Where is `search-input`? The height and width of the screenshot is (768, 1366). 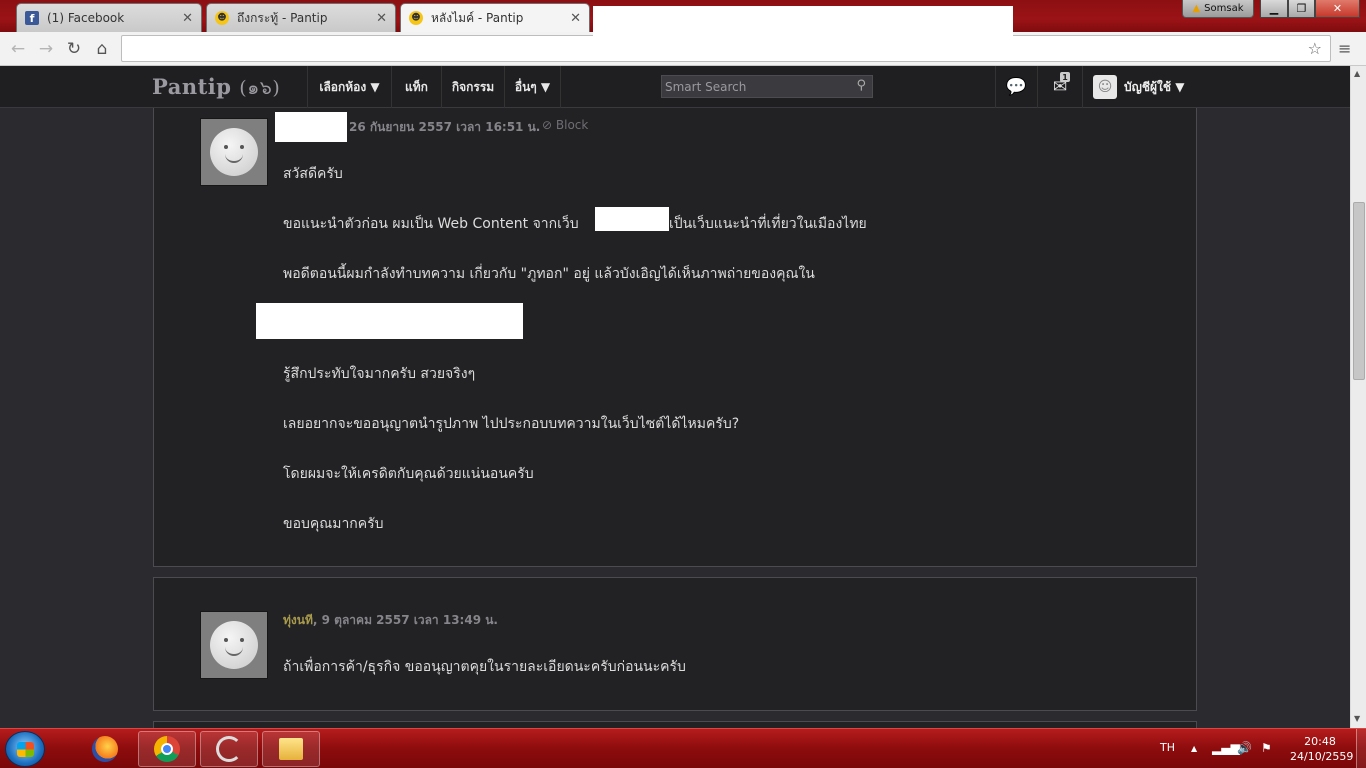 search-input is located at coordinates (755, 86).